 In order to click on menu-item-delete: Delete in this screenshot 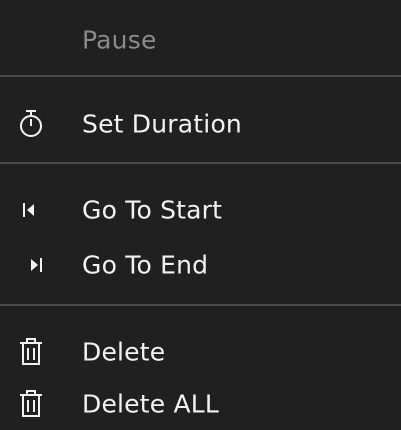, I will do `click(200, 352)`.